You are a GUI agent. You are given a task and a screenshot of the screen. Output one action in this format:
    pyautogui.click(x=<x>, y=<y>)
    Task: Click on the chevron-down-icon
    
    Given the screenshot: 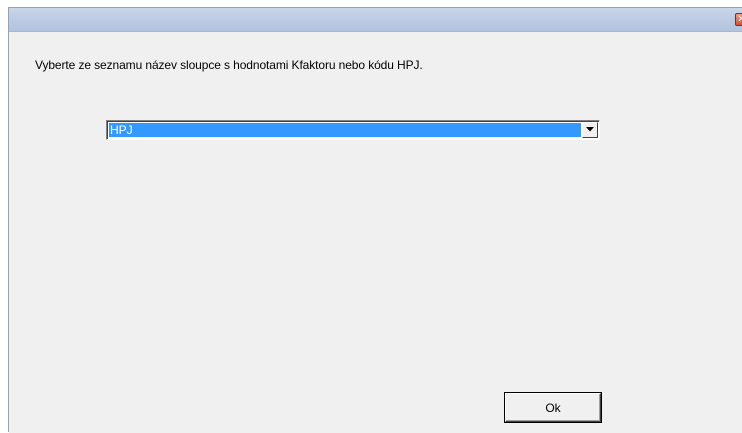 What is the action you would take?
    pyautogui.click(x=590, y=129)
    